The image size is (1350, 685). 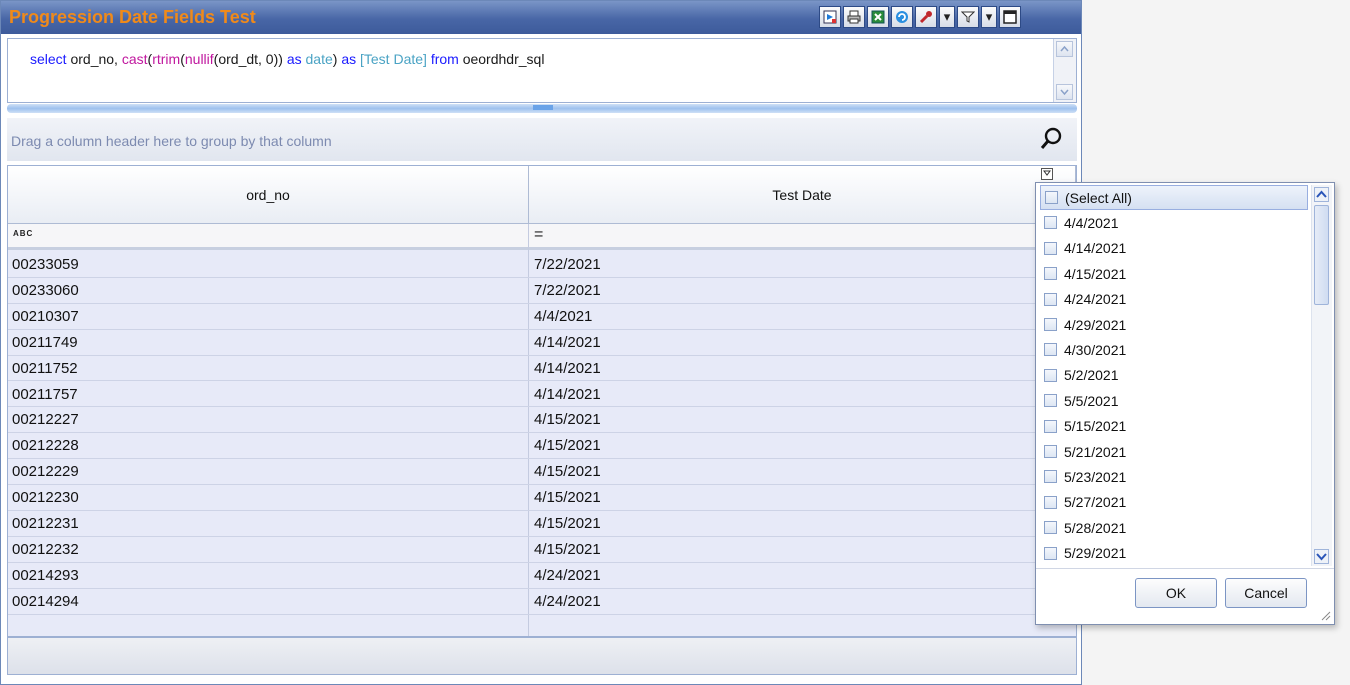 I want to click on resize-grip-icon, so click(x=1325, y=615).